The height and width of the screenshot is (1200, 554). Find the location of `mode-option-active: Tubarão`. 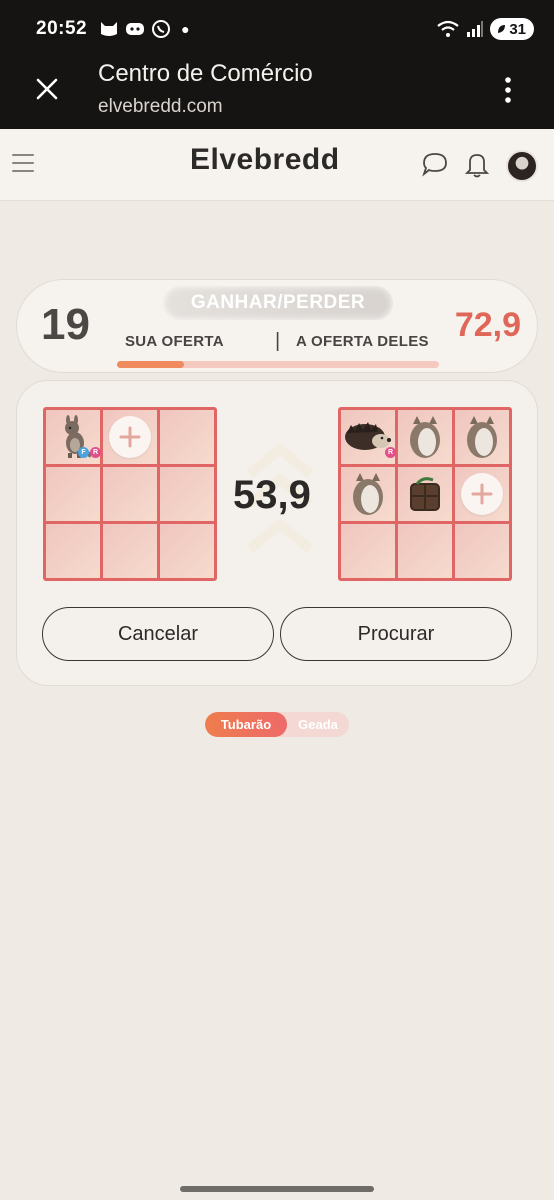

mode-option-active: Tubarão is located at coordinates (246, 724).